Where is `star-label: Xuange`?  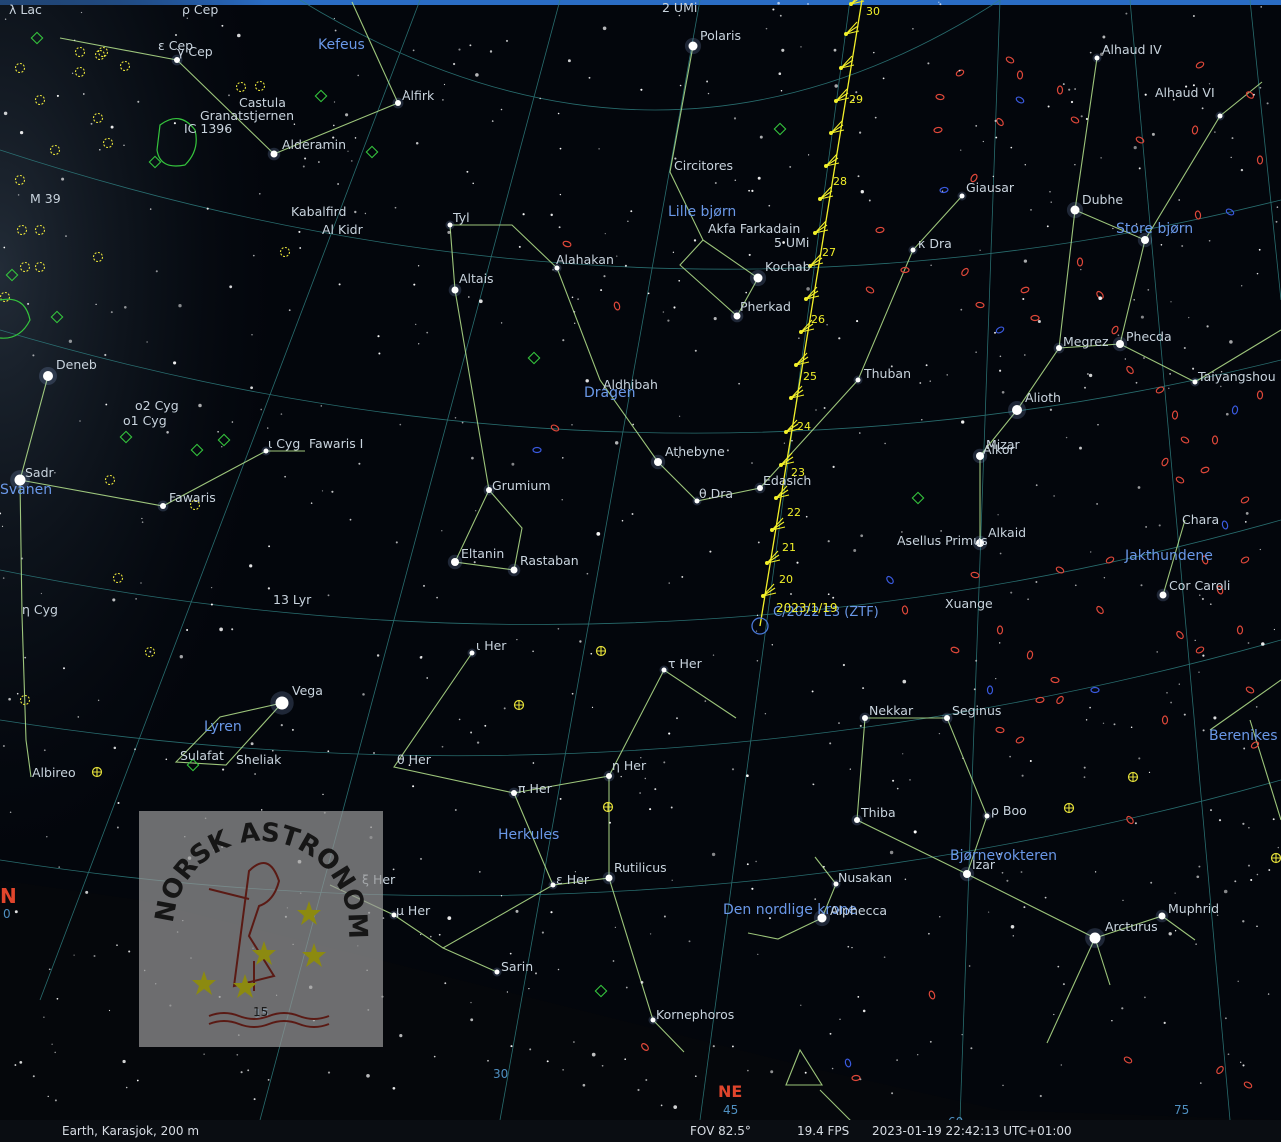
star-label: Xuange is located at coordinates (969, 603).